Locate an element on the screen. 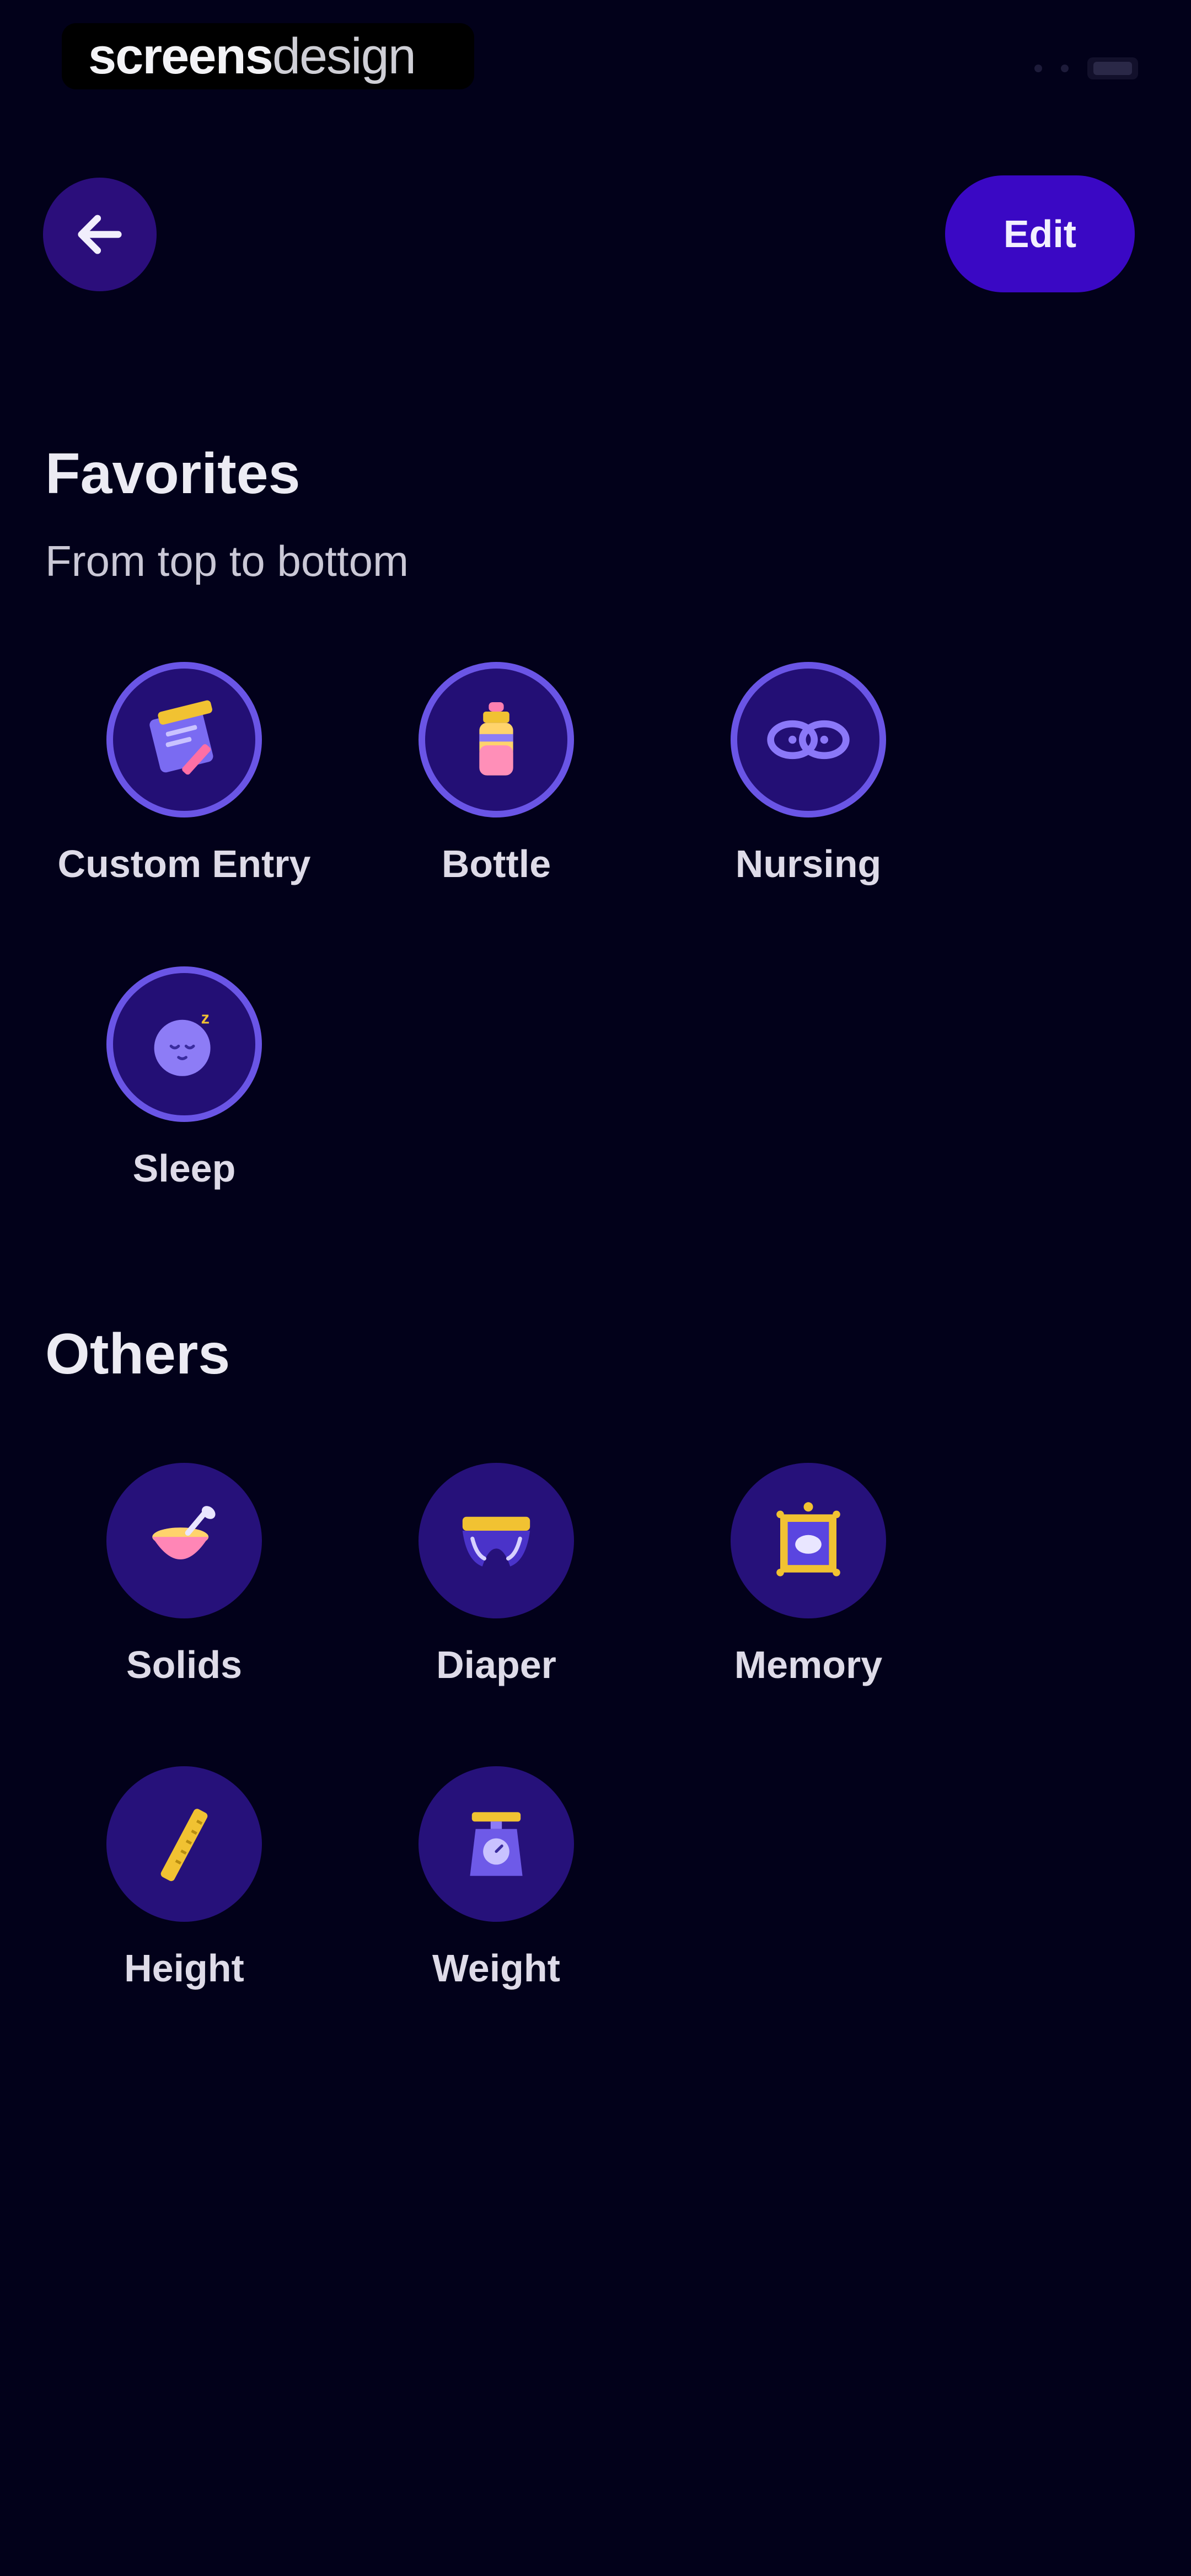  watermark-bold: screens is located at coordinates (180, 56).